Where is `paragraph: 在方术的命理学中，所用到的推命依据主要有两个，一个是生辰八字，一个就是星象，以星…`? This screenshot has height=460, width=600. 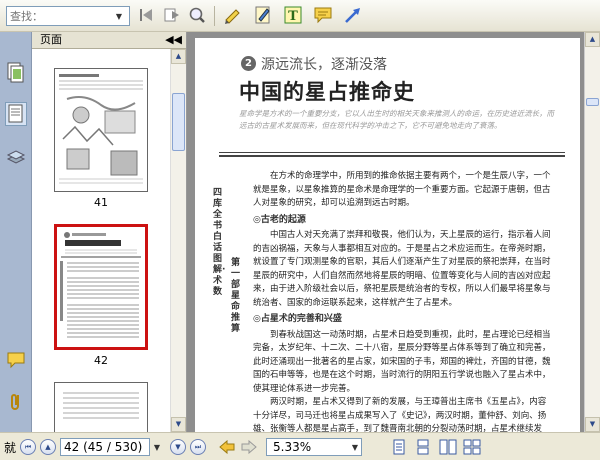 paragraph: 在方术的命理学中，所用到的推命依据主要有两个，一个是生辰八字，一个就是星象，以星… is located at coordinates (402, 189).